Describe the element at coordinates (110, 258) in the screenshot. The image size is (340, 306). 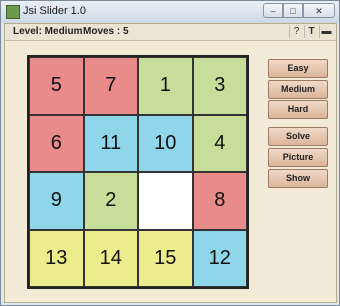
I see `tile-14: 14` at that location.